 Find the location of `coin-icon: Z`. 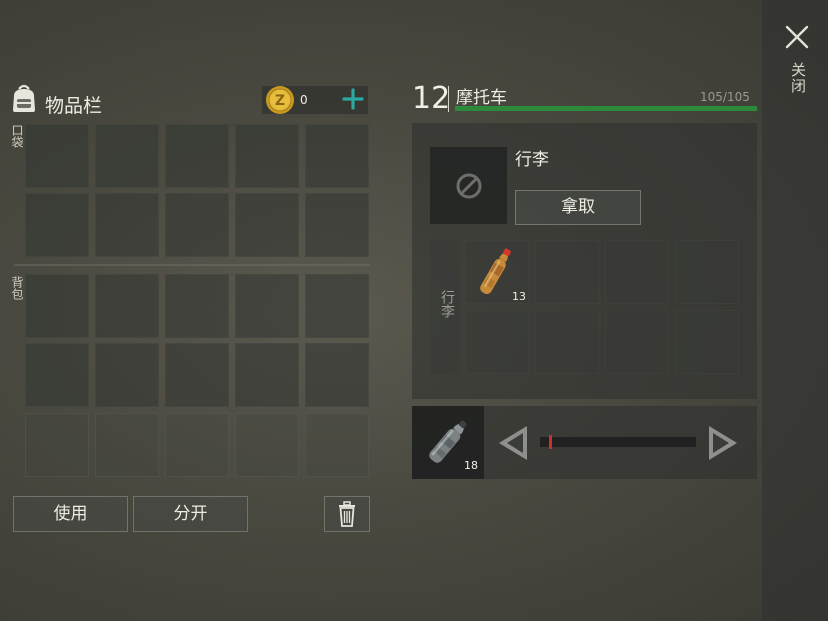

coin-icon: Z is located at coordinates (280, 100).